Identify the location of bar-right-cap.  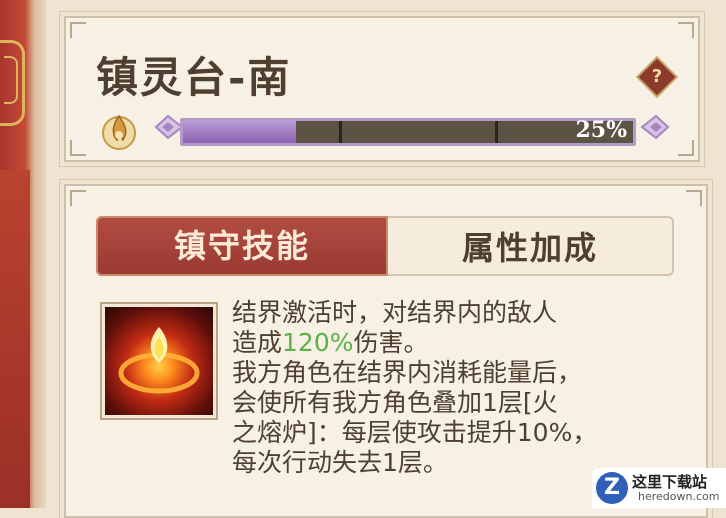
(655, 127).